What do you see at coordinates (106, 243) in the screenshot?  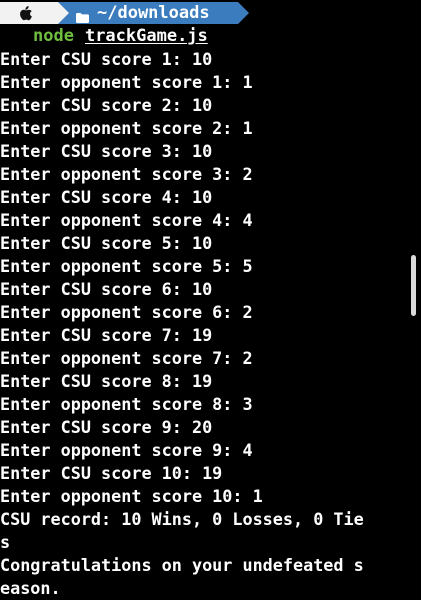 I see `output-line: Enter CSU score 5: 10` at bounding box center [106, 243].